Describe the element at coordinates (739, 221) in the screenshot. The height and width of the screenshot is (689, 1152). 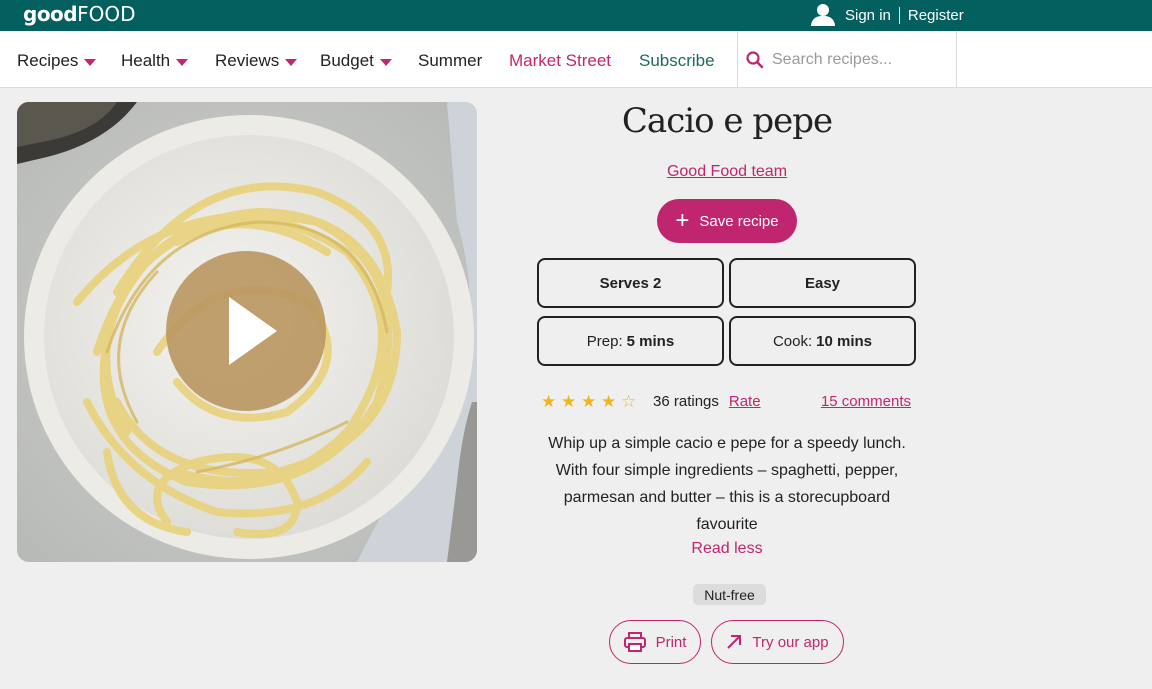
I see `save-recipe-label: Save recipe` at that location.